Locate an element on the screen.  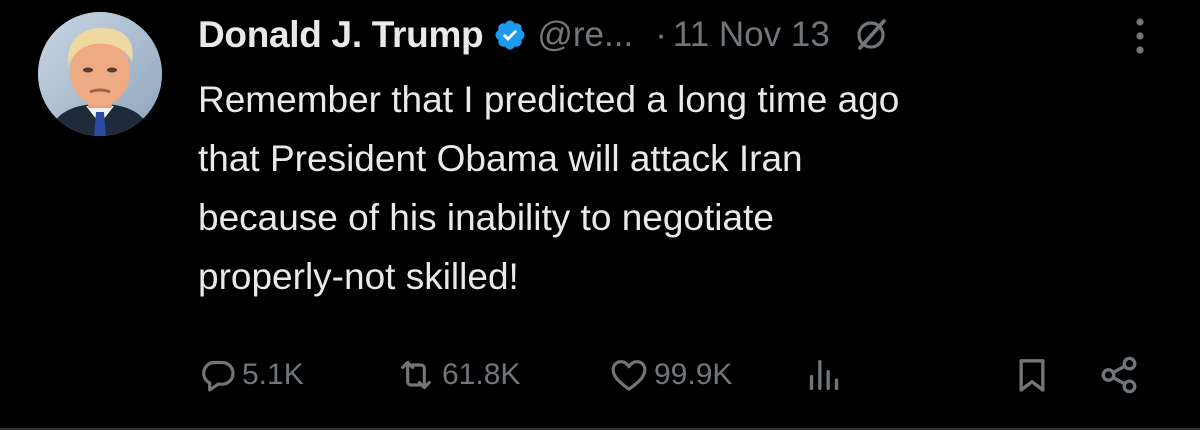
reply-icon is located at coordinates (218, 375).